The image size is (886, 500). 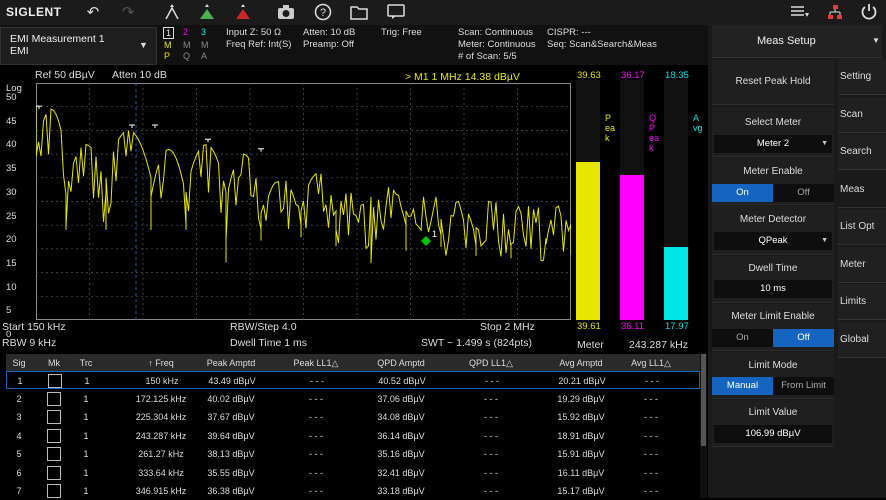 What do you see at coordinates (742, 193) in the screenshot?
I see `meter-enable-on: On` at bounding box center [742, 193].